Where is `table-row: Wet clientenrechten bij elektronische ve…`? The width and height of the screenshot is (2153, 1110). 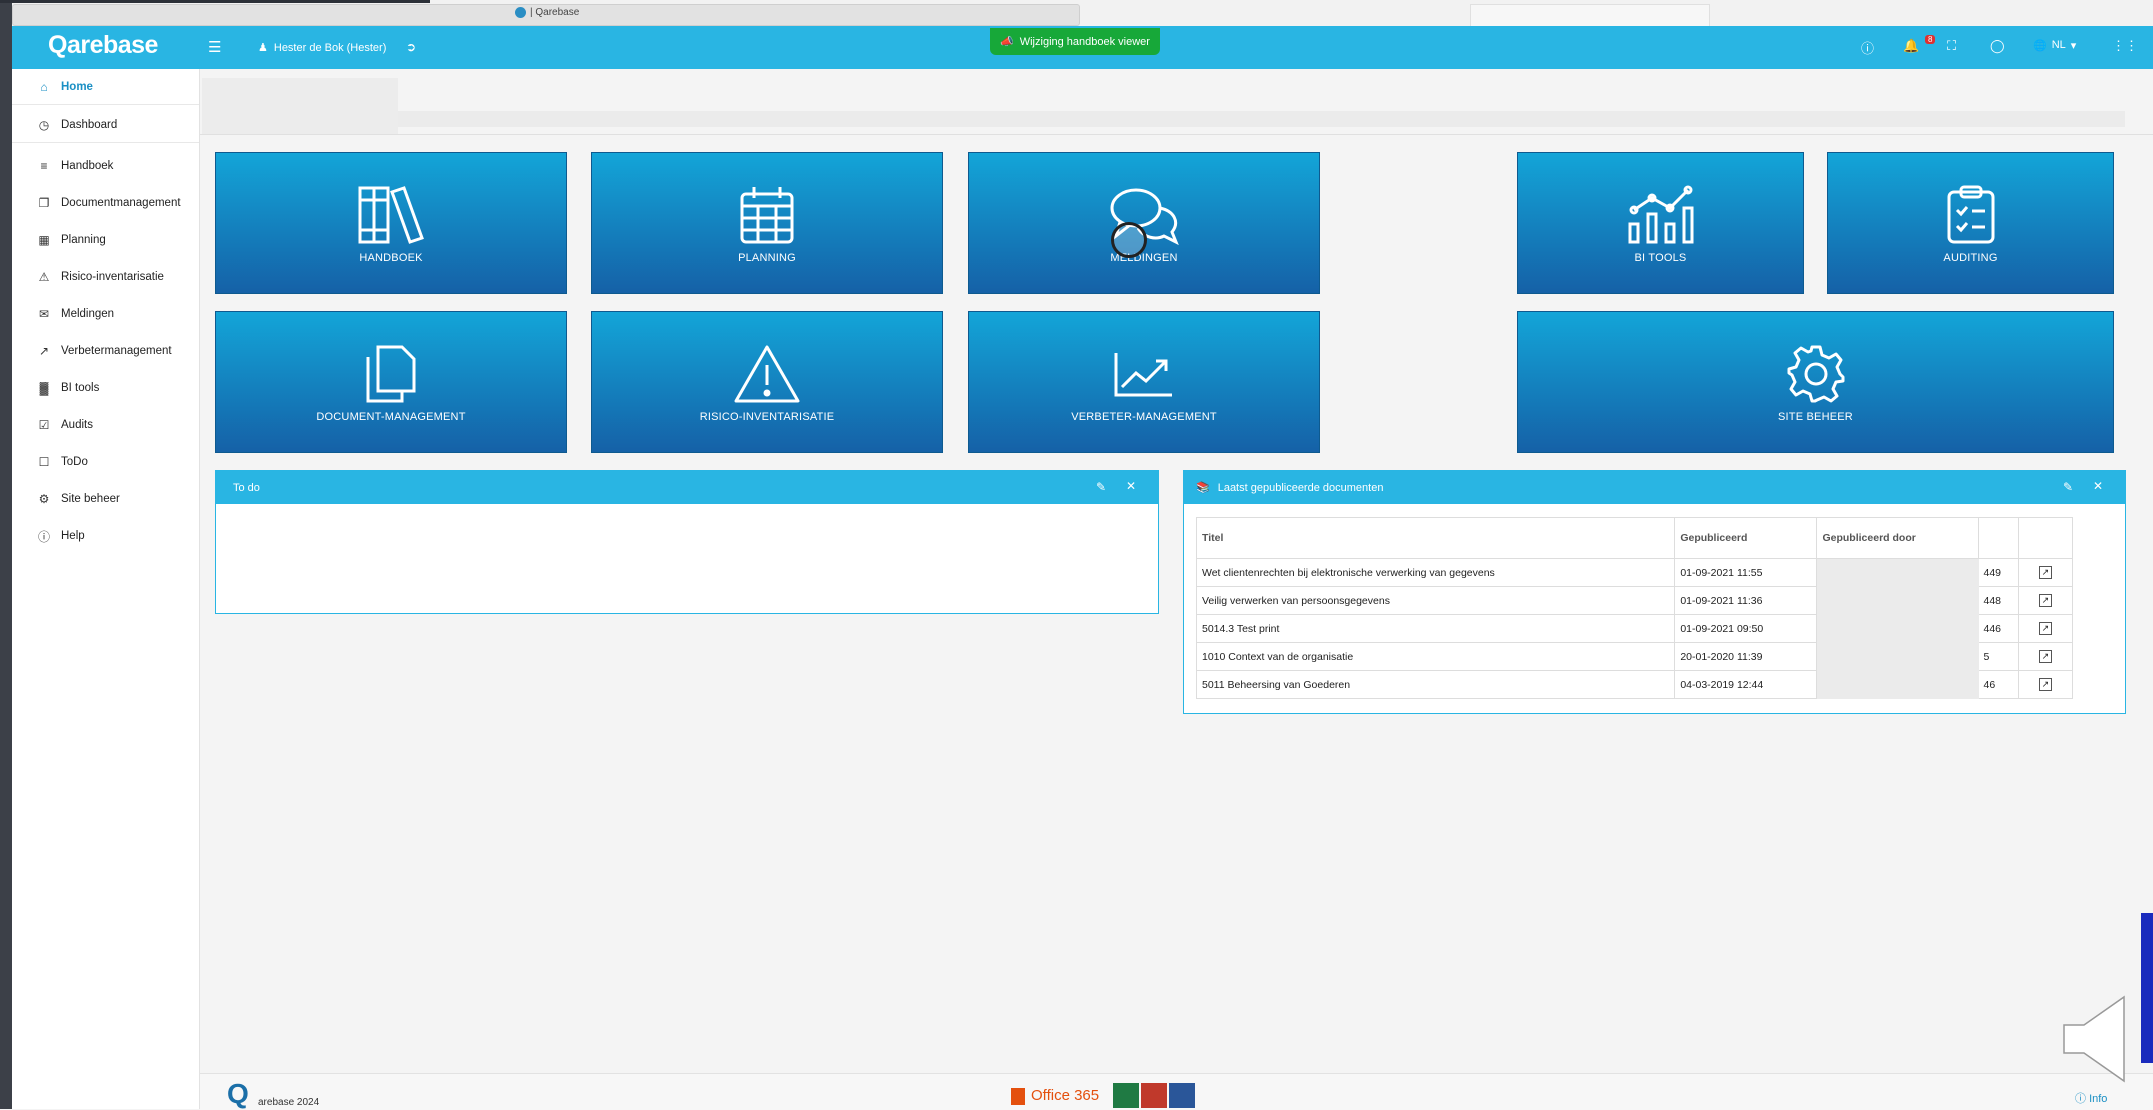 table-row: Wet clientenrechten bij elektronische ve… is located at coordinates (1634, 572).